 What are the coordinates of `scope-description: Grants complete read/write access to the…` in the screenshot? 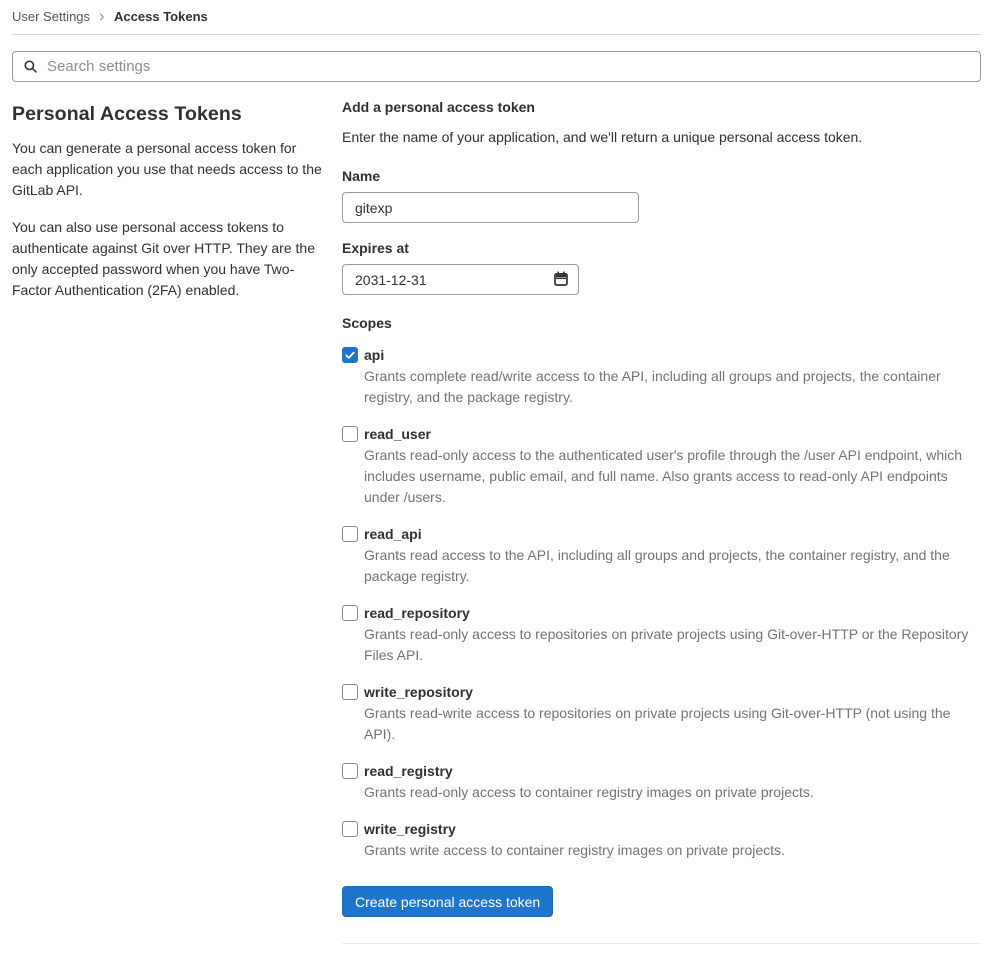 It's located at (652, 386).